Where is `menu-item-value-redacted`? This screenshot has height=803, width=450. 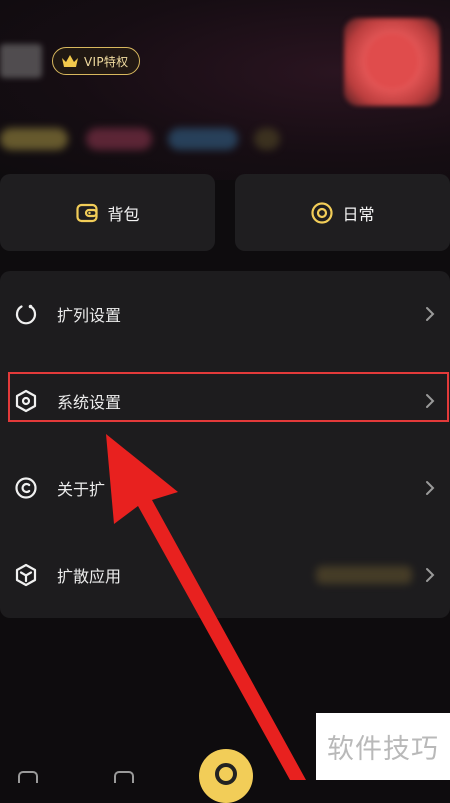
menu-item-value-redacted is located at coordinates (364, 575).